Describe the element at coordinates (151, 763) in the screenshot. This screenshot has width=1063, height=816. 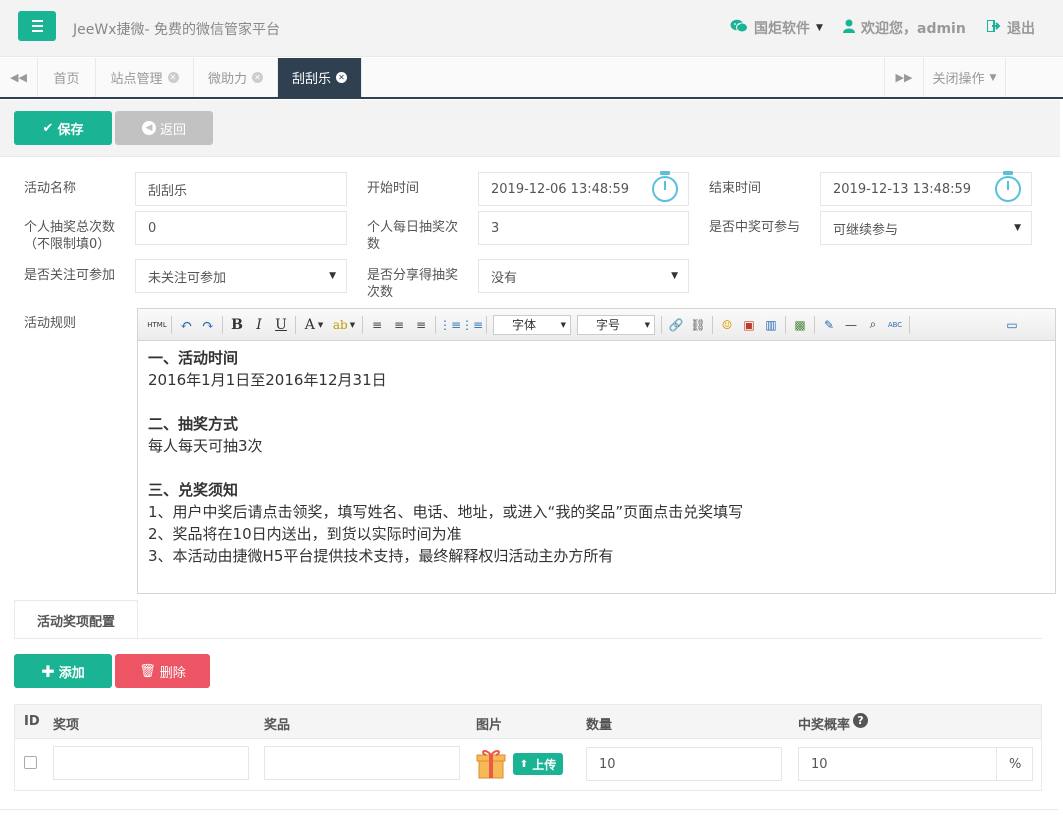
I see `award-input` at that location.